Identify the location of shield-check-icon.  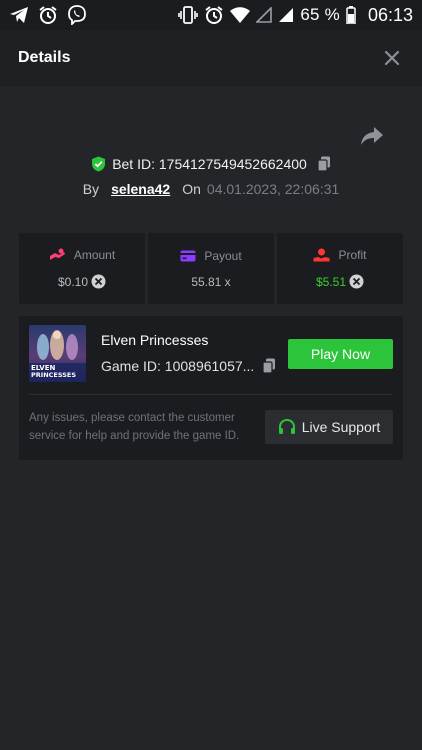
(98, 164).